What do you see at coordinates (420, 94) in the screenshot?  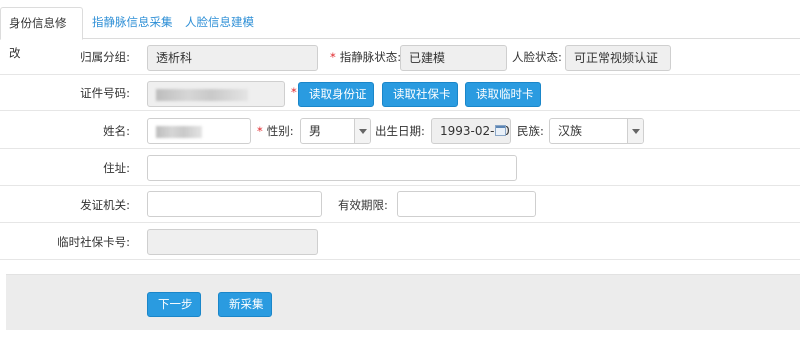 I see `read-social-card-button: 读取社保卡` at bounding box center [420, 94].